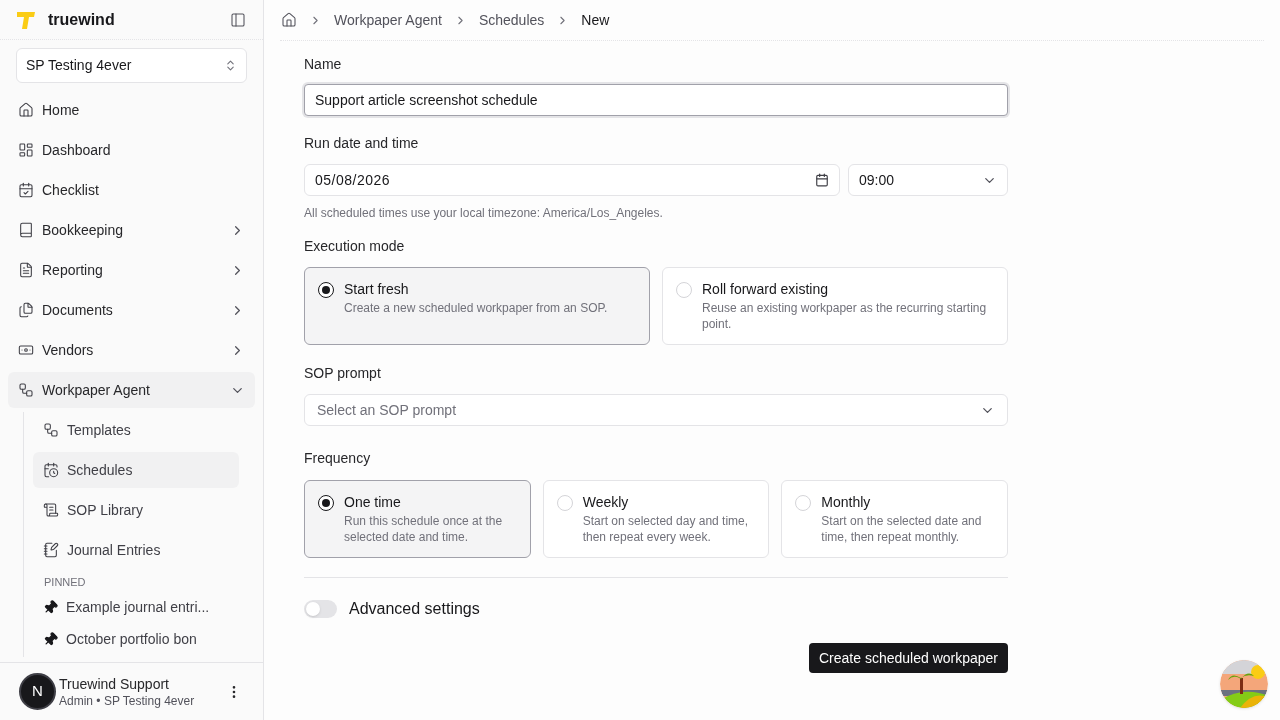 This screenshot has width=1280, height=720. I want to click on option-title: One time, so click(373, 502).